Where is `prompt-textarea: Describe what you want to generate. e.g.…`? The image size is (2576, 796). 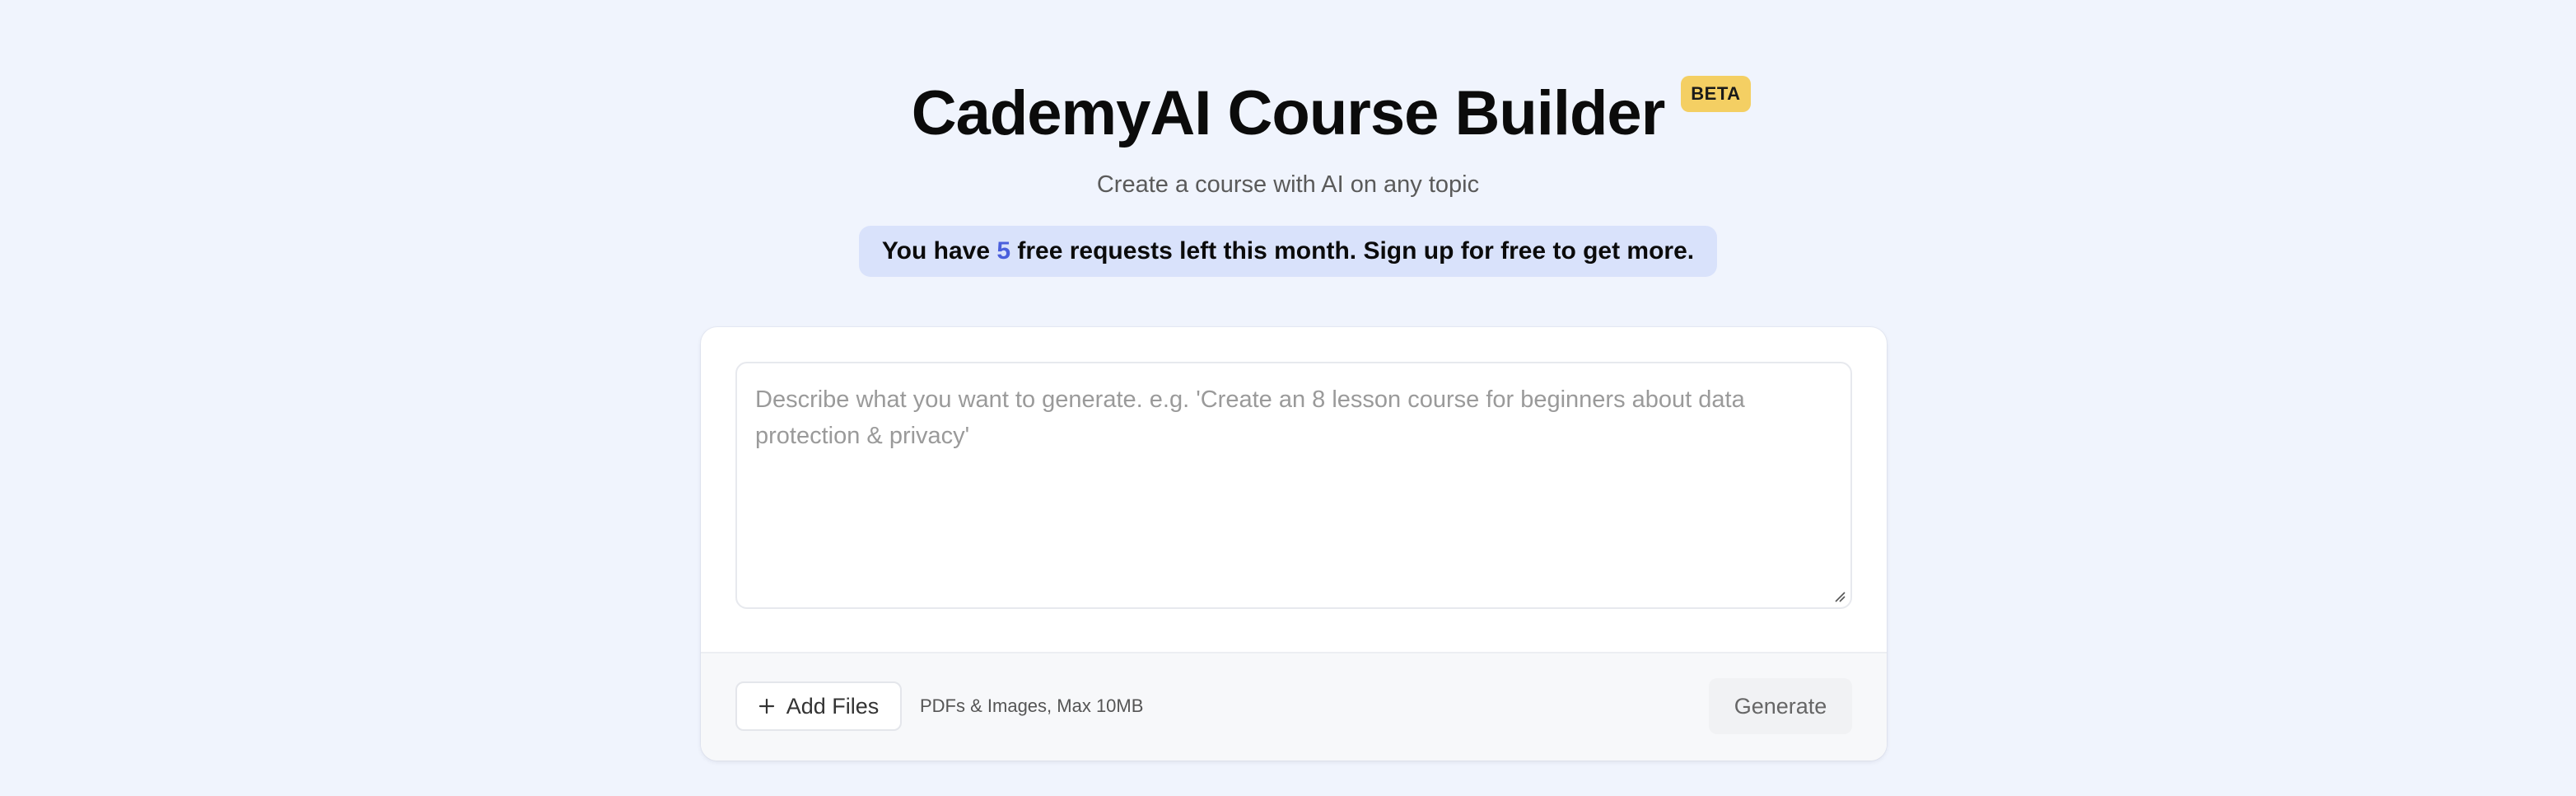 prompt-textarea: Describe what you want to generate. e.g.… is located at coordinates (1293, 485).